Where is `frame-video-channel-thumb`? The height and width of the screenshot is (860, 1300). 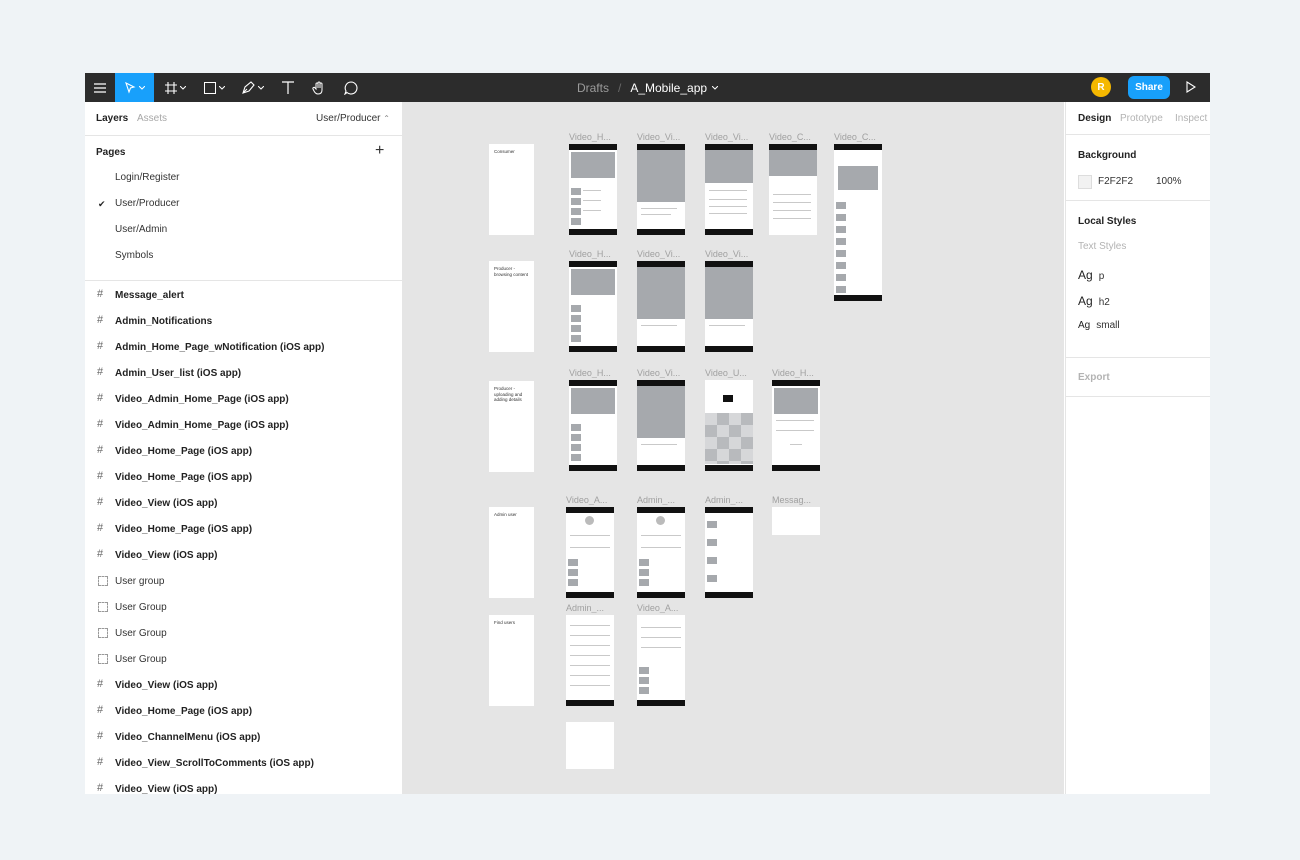 frame-video-channel-thumb is located at coordinates (793, 189).